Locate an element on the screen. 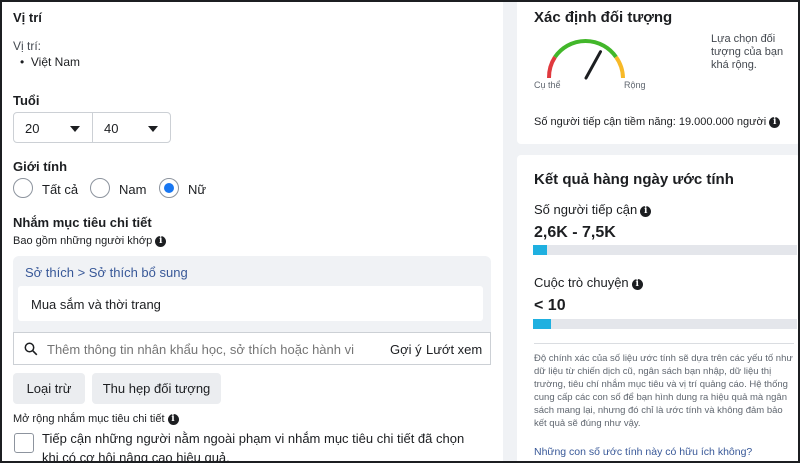  gender-radio-male is located at coordinates (100, 188).